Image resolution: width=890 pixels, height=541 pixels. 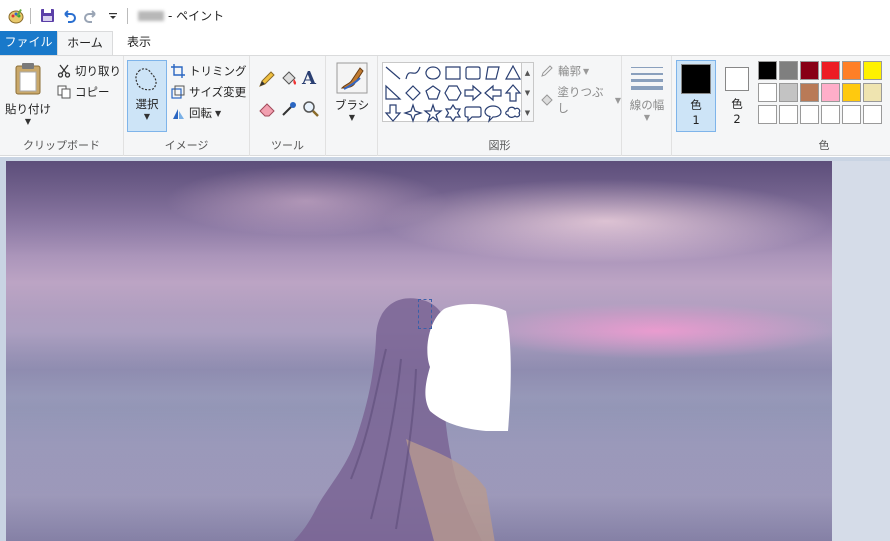 What do you see at coordinates (413, 113) in the screenshot?
I see `four-point-star-shape-icon` at bounding box center [413, 113].